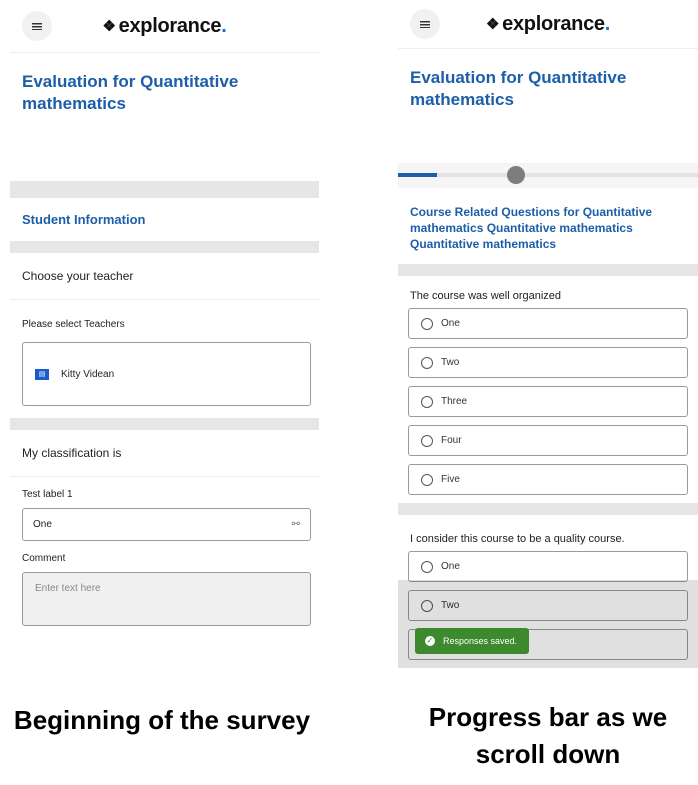  What do you see at coordinates (548, 624) in the screenshot?
I see `dim-overlay` at bounding box center [548, 624].